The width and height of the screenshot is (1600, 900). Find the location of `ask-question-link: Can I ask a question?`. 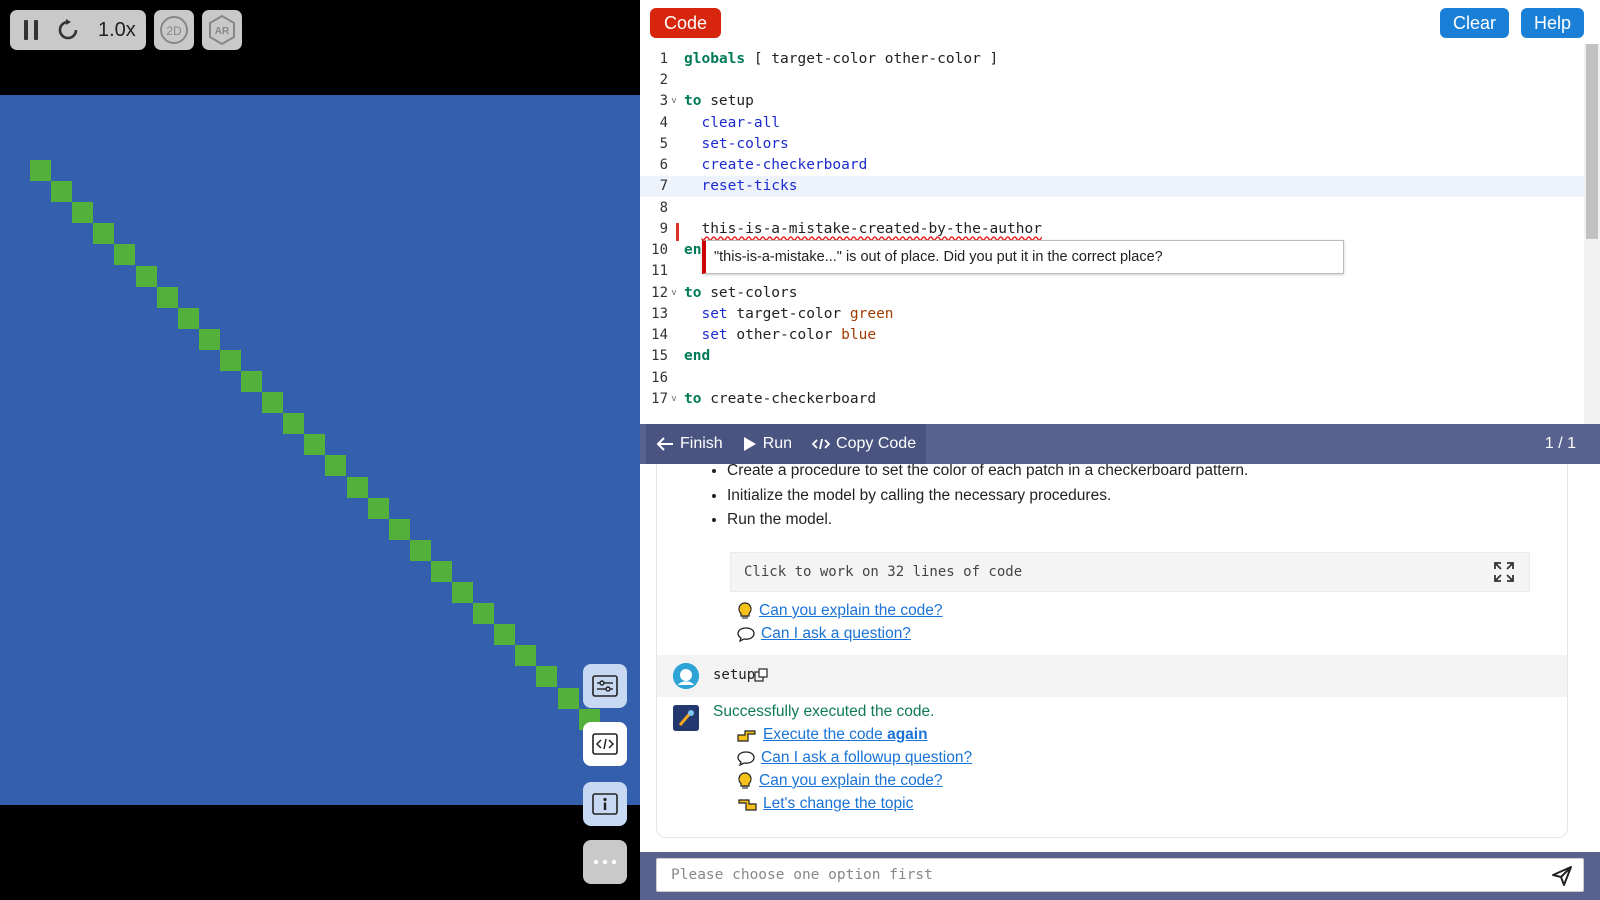

ask-question-link: Can I ask a question? is located at coordinates (836, 634).